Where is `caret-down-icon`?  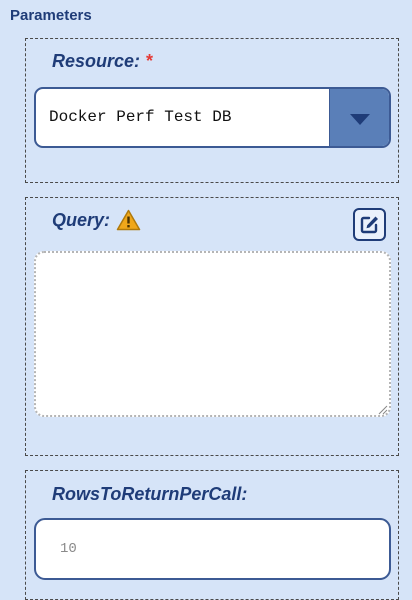 caret-down-icon is located at coordinates (360, 119).